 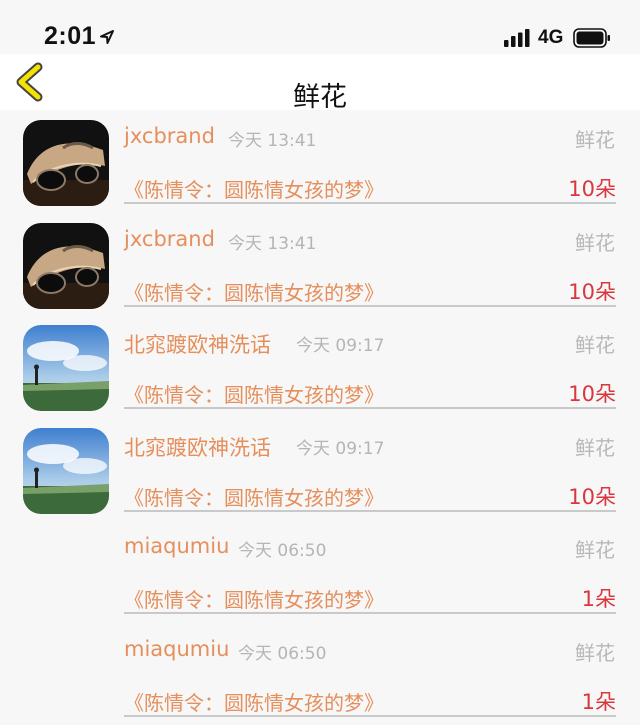 I want to click on location-arrow-icon, so click(x=107, y=37).